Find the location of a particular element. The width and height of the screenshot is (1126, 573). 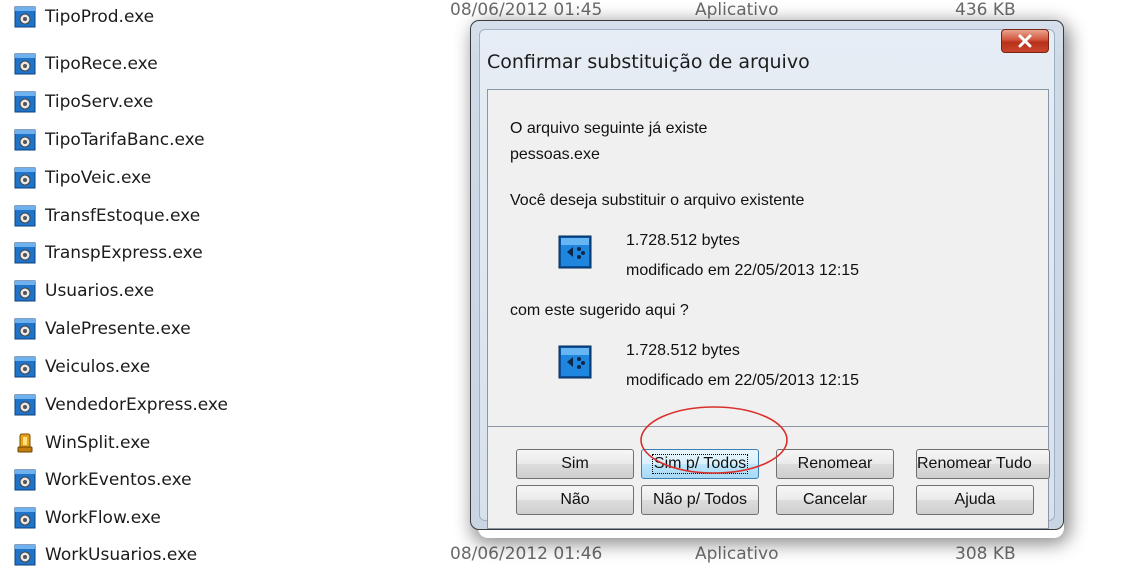

existing-file-icon is located at coordinates (575, 252).